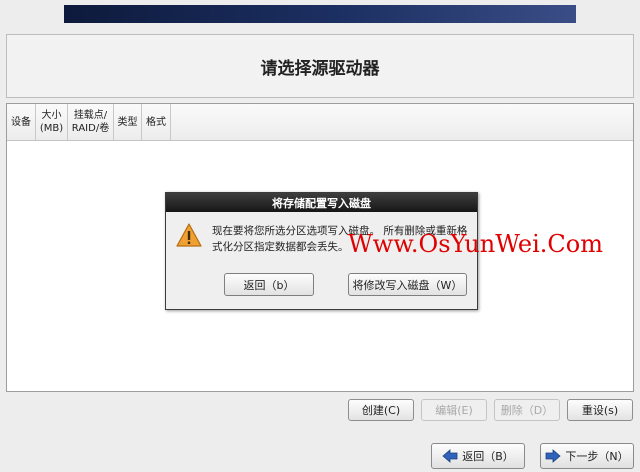 This screenshot has width=640, height=472. Describe the element at coordinates (269, 284) in the screenshot. I see `dialog-back-button: 返回（b）` at that location.